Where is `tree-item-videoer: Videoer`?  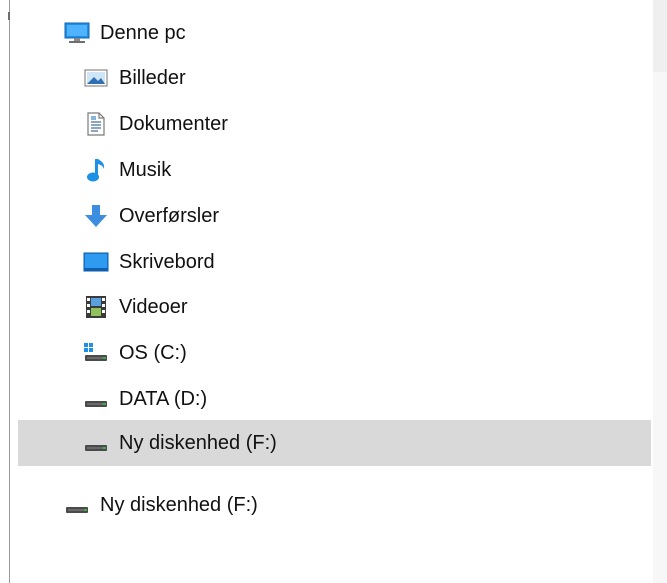 tree-item-videoer: Videoer is located at coordinates (363, 307).